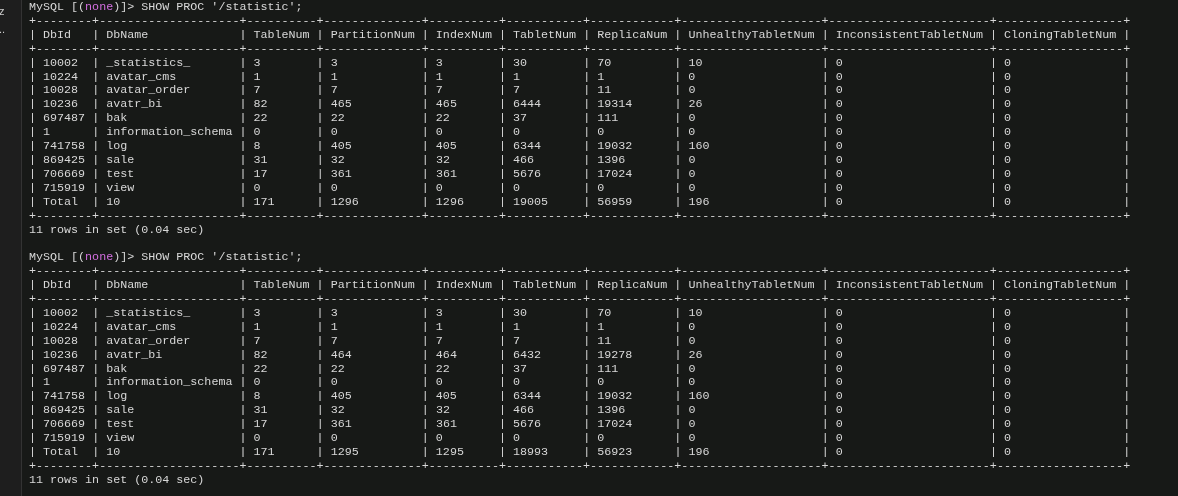 Image resolution: width=1178 pixels, height=496 pixels. I want to click on table-cell: 405, so click(341, 146).